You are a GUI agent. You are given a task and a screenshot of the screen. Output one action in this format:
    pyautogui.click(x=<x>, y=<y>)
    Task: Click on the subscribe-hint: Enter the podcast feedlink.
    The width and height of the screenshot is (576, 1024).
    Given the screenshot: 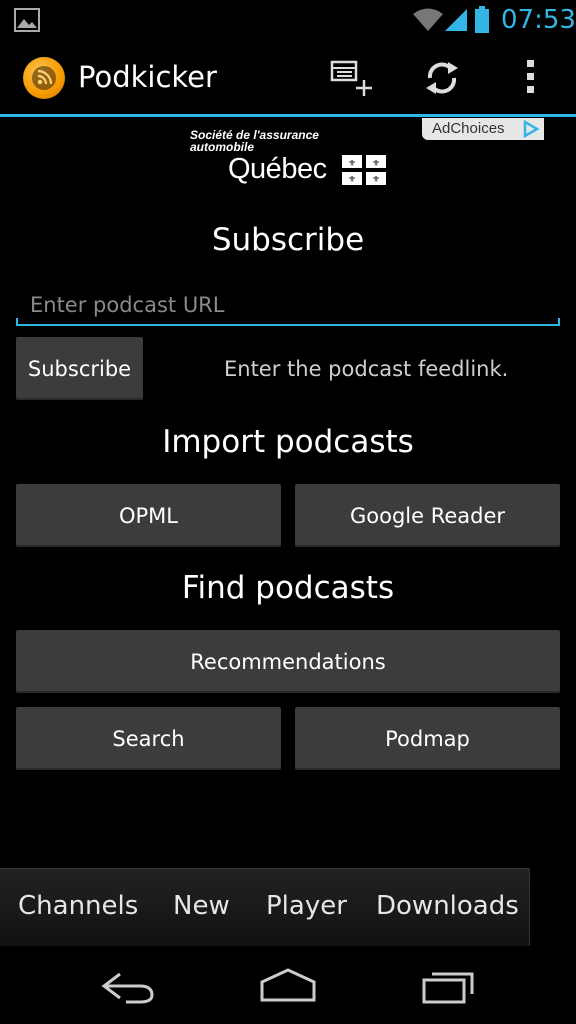 What is the action you would take?
    pyautogui.click(x=366, y=369)
    